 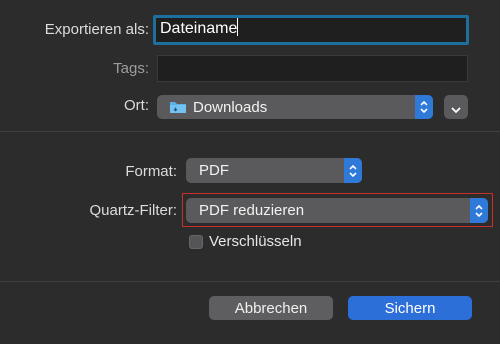 What do you see at coordinates (337, 210) in the screenshot?
I see `quartz-filter-popup: PDF reduzieren` at bounding box center [337, 210].